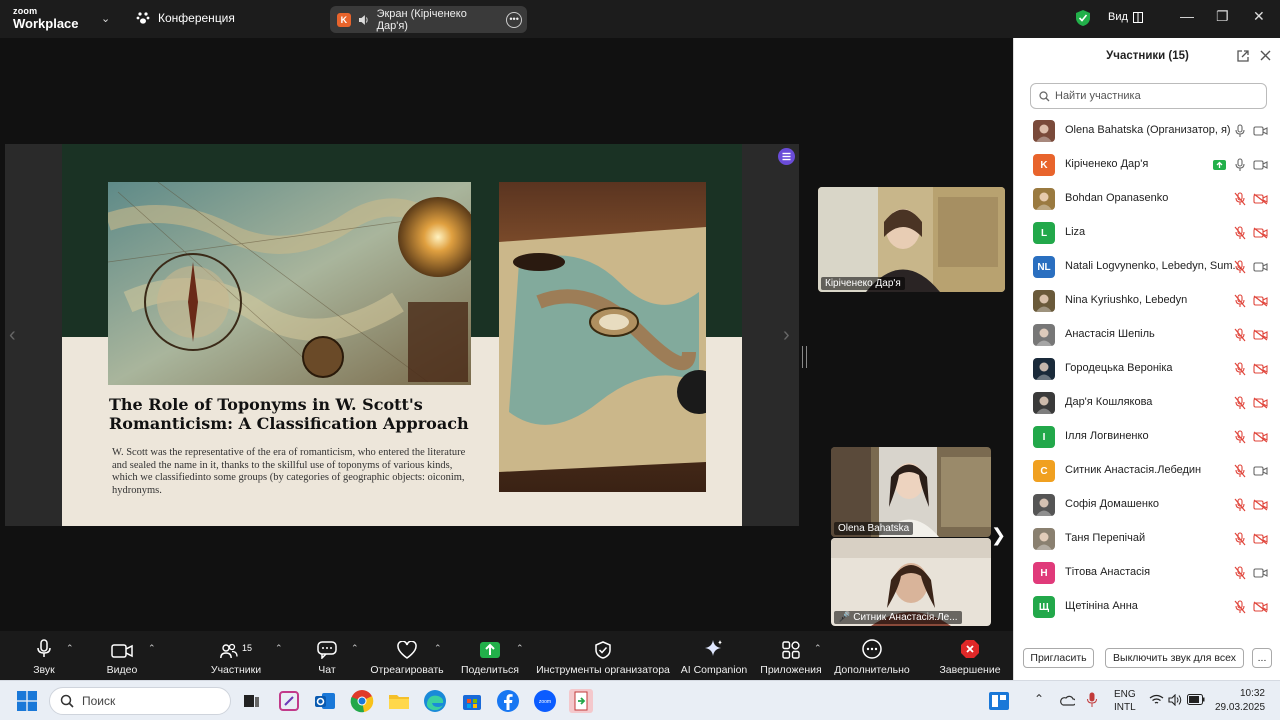 Image resolution: width=1280 pixels, height=720 pixels. Describe the element at coordinates (804, 357) in the screenshot. I see `split-handle` at that location.